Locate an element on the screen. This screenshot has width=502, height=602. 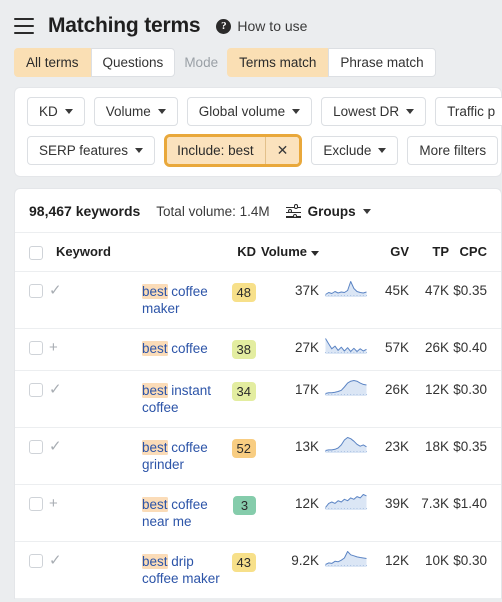
table-row: ✓ best drip coffee maker 43 9.2K 12K 10K $0.30 is located at coordinates (258, 570).